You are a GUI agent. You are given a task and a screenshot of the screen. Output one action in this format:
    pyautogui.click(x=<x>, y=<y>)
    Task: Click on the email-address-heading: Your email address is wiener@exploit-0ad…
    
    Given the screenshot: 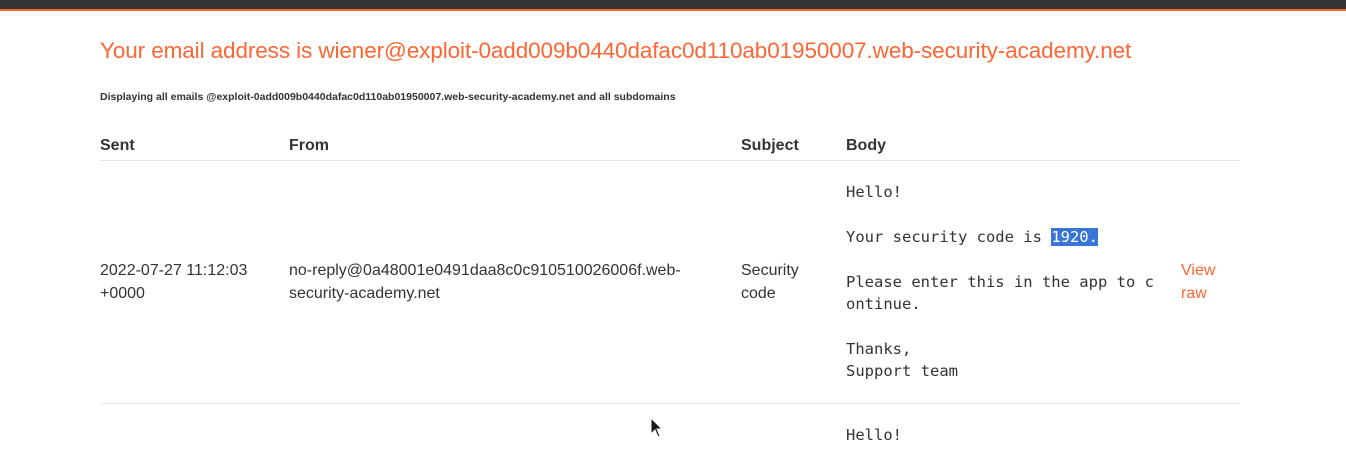 What is the action you would take?
    pyautogui.click(x=616, y=50)
    